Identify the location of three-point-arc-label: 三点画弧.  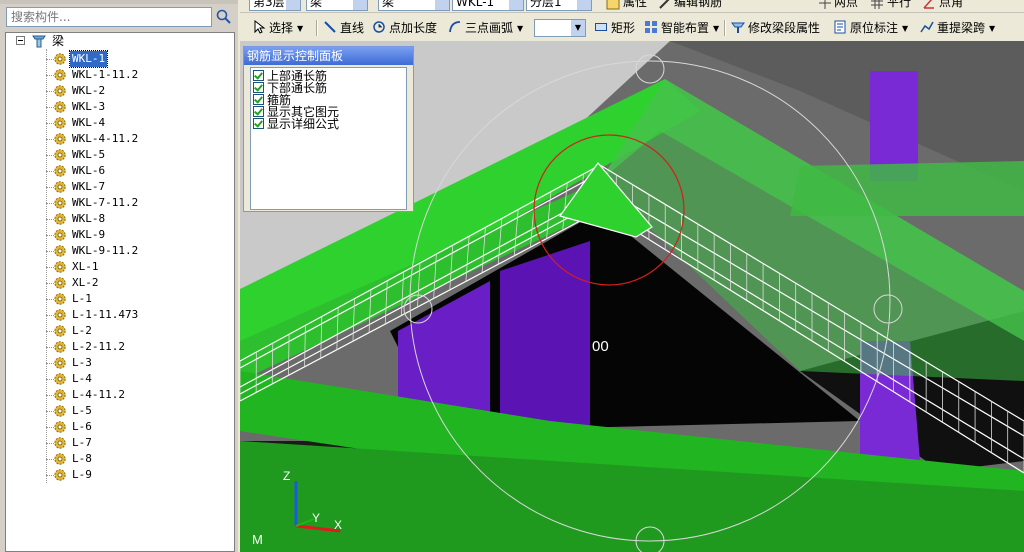
(489, 28).